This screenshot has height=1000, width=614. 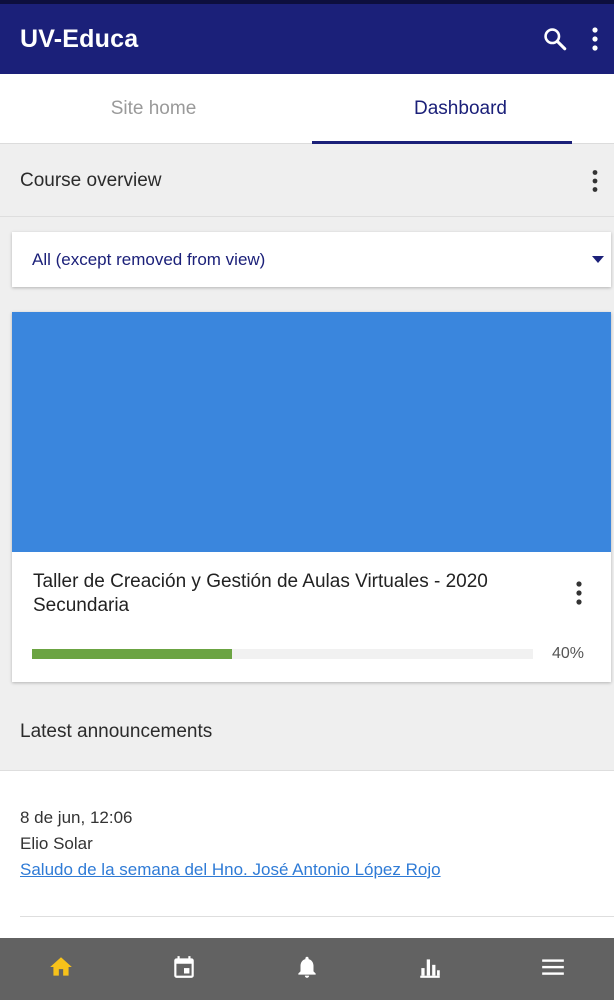 I want to click on announcements-header: Latest announcements, so click(x=307, y=732).